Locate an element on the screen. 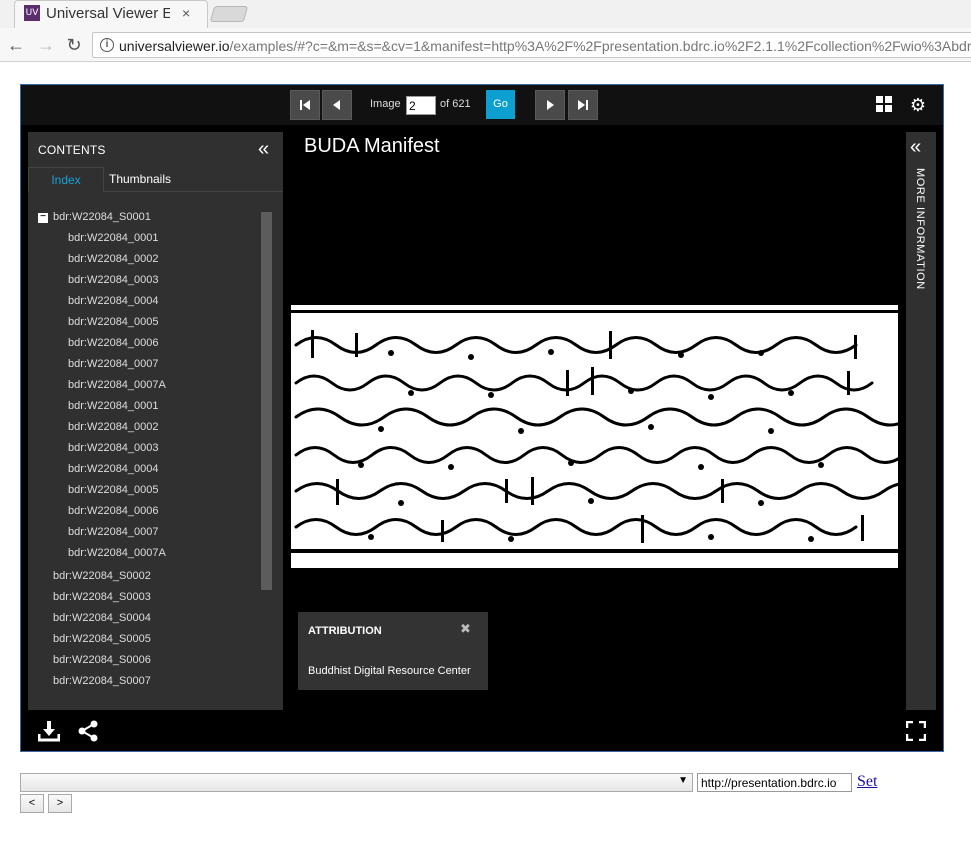 This screenshot has width=971, height=844. tree-item: bdr:W22084_S0001 is located at coordinates (102, 217).